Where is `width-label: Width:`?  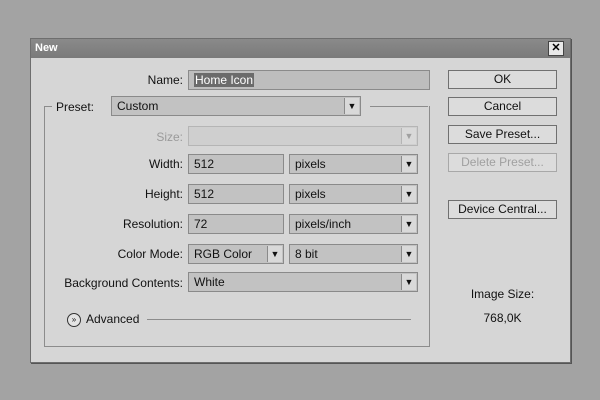 width-label: Width: is located at coordinates (165, 164).